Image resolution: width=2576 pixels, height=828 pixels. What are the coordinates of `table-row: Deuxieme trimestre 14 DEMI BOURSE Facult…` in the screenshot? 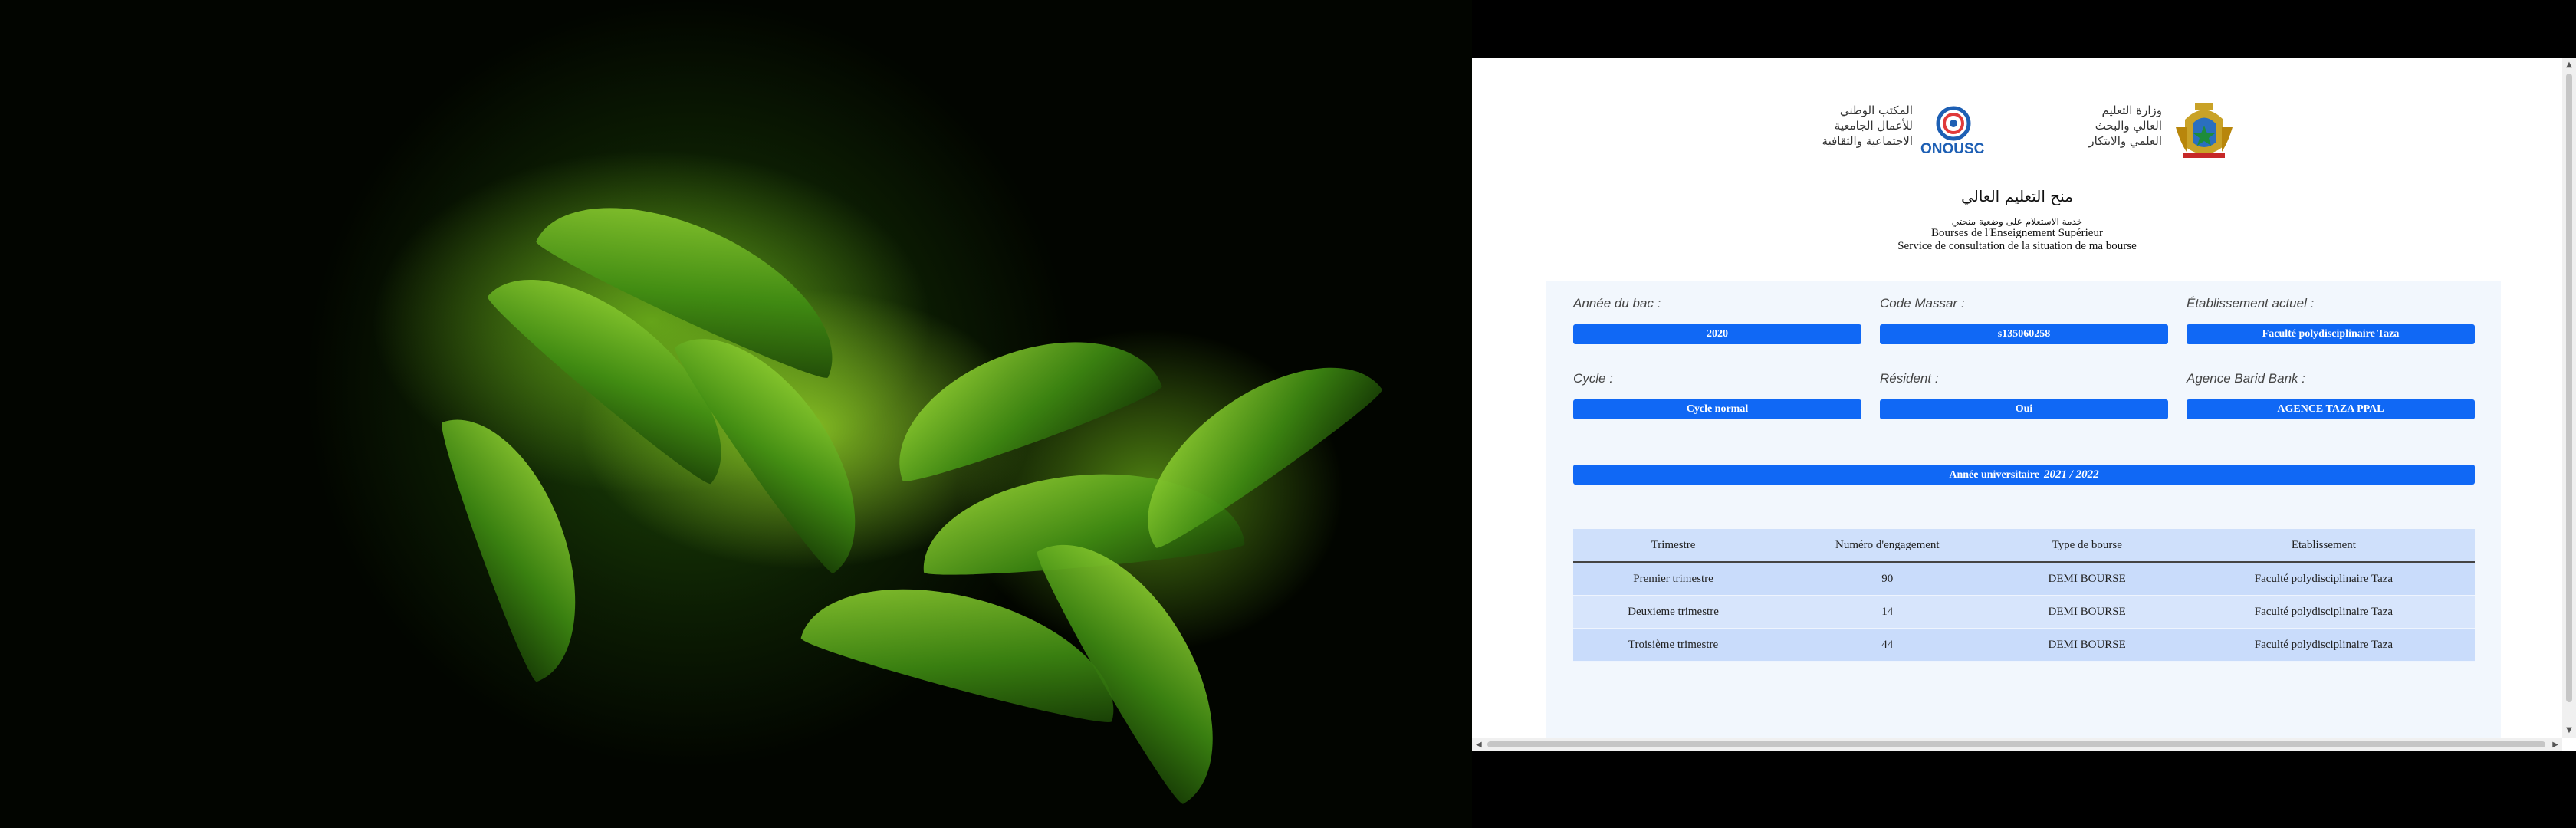 It's located at (2024, 612).